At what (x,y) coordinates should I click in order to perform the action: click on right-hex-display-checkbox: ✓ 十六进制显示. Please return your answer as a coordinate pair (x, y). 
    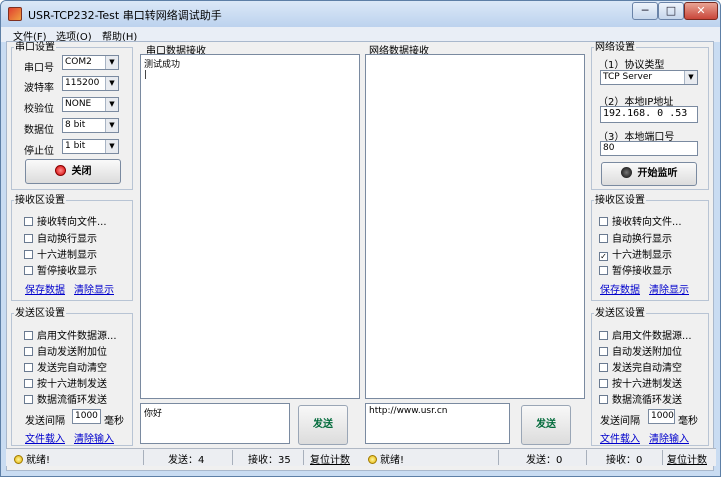
    Looking at the image, I should click on (635, 253).